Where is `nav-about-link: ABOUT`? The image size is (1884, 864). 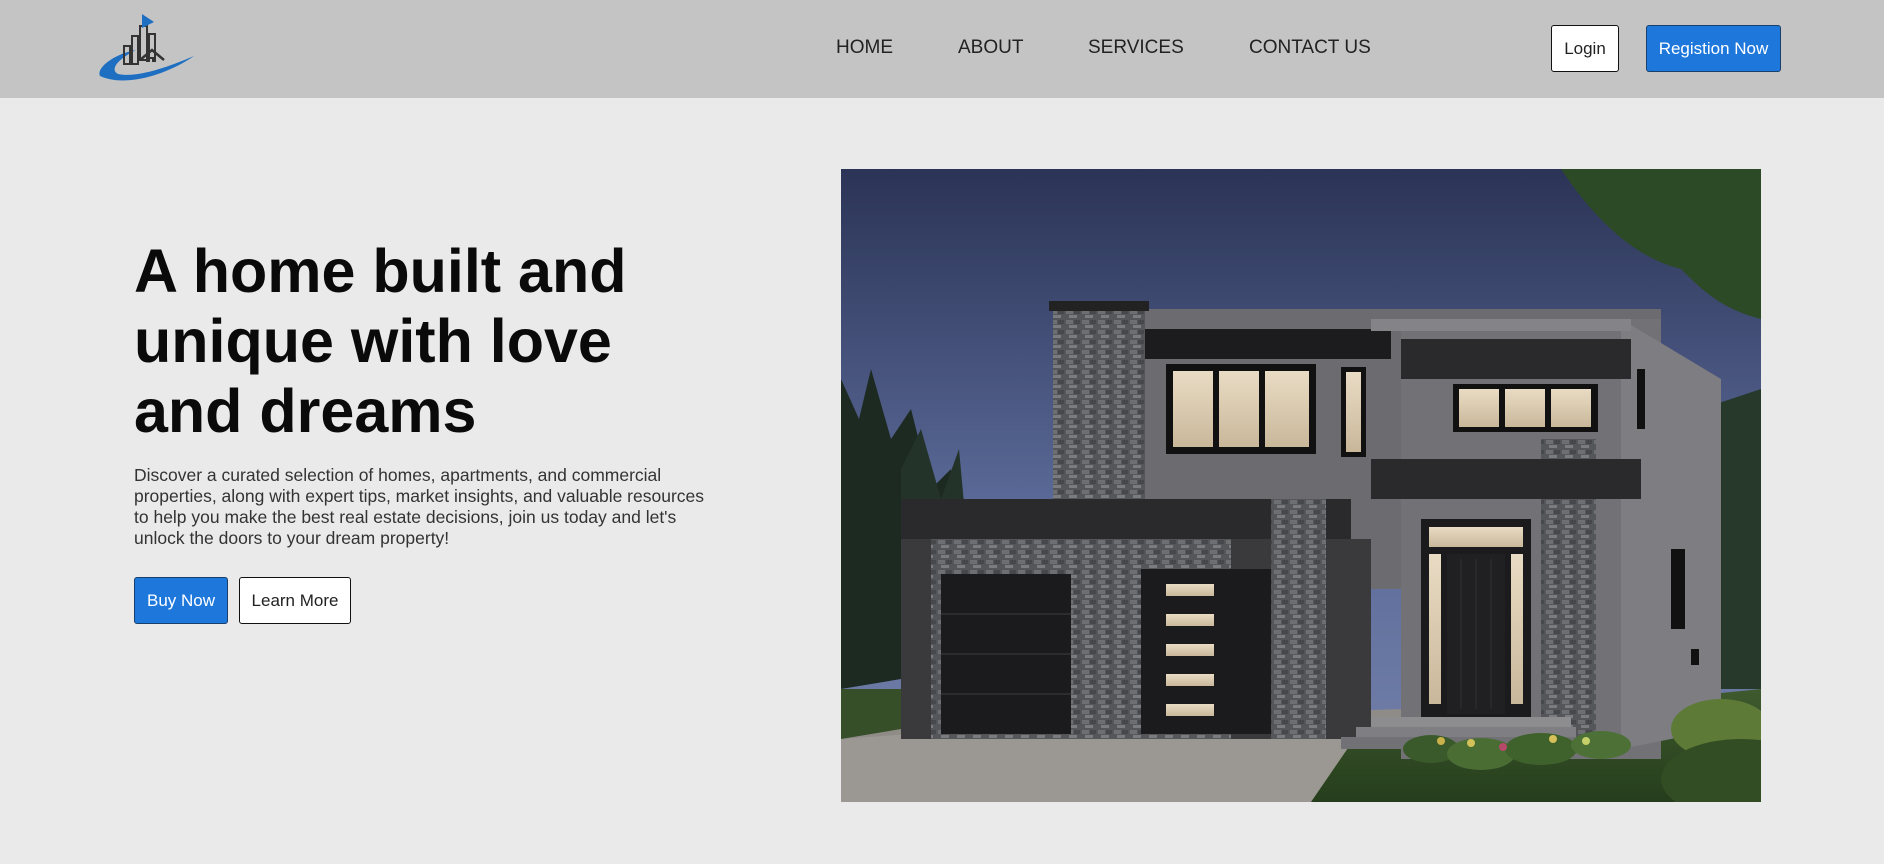 nav-about-link: ABOUT is located at coordinates (990, 48).